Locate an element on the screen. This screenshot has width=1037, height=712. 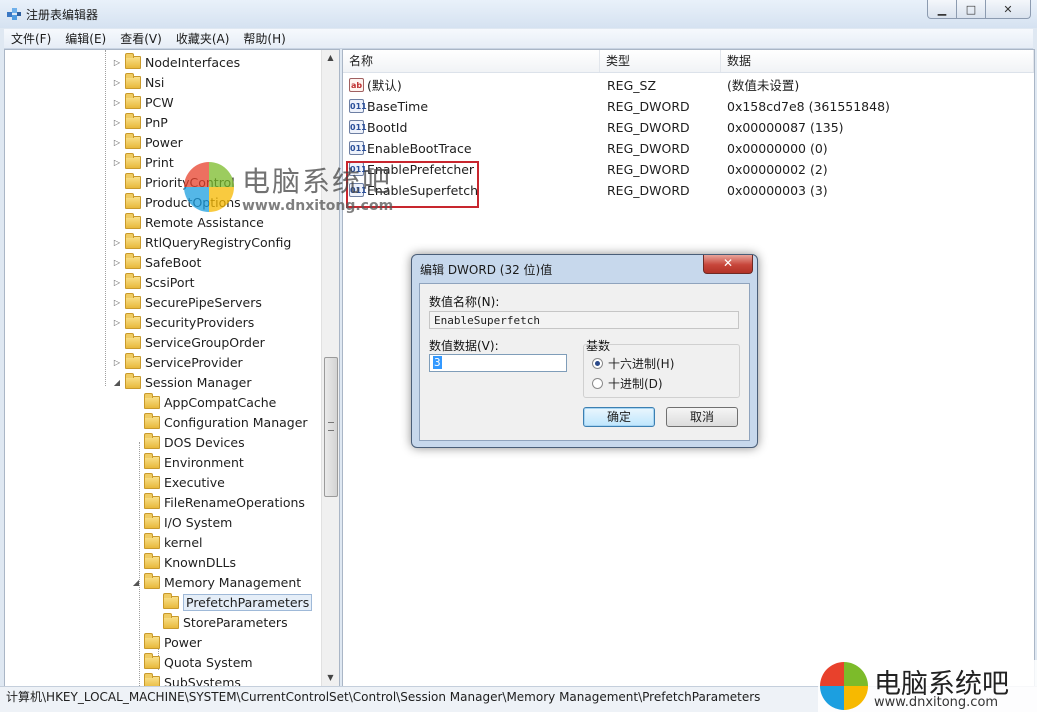
tree-node: ▷ NodeInterfaces is located at coordinates (176, 62).